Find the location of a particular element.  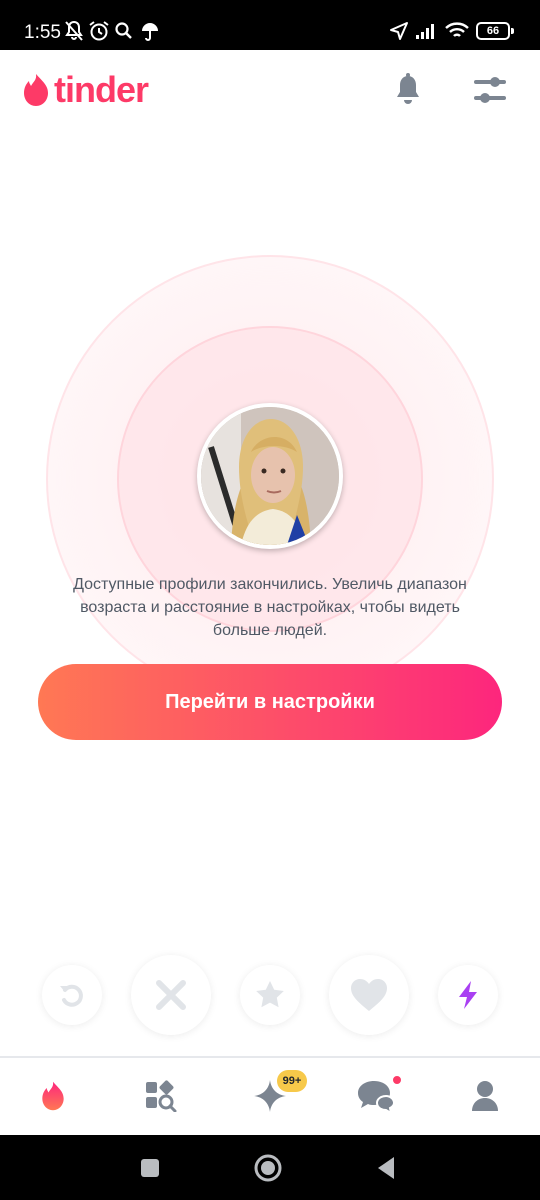

profile-person-icon is located at coordinates (485, 1096).